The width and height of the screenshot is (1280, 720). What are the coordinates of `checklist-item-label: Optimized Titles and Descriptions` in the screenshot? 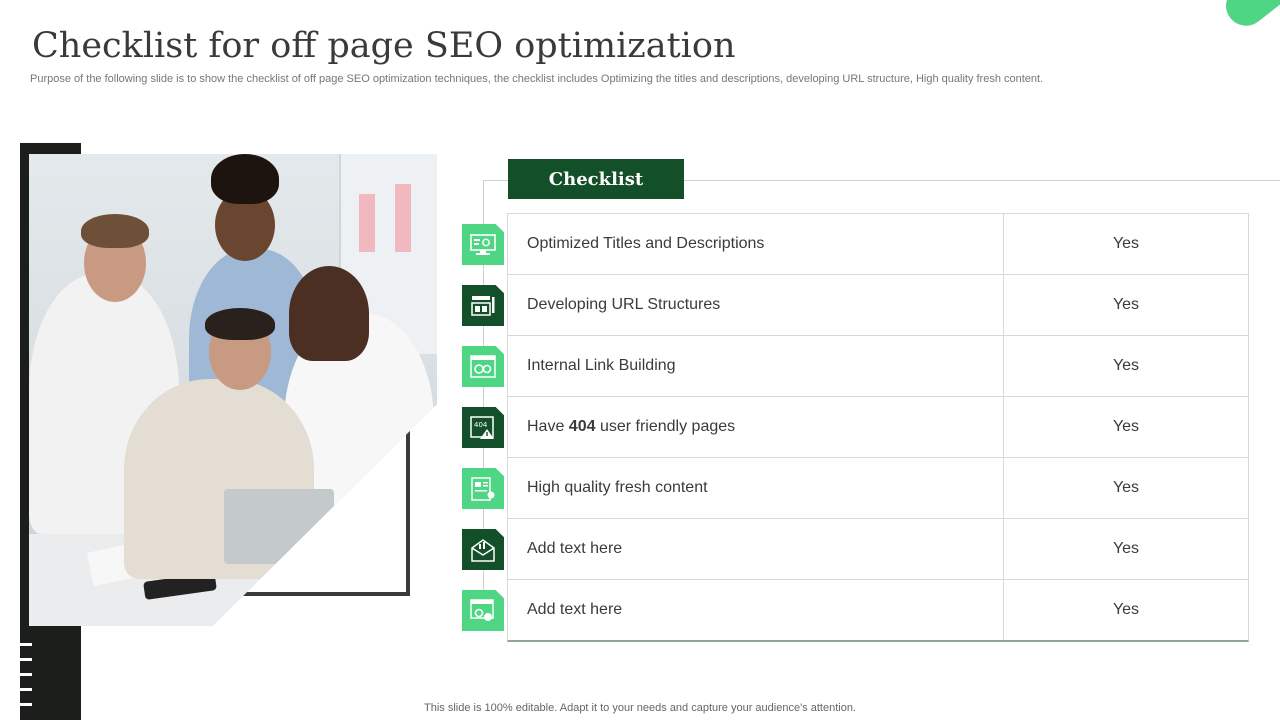 It's located at (756, 244).